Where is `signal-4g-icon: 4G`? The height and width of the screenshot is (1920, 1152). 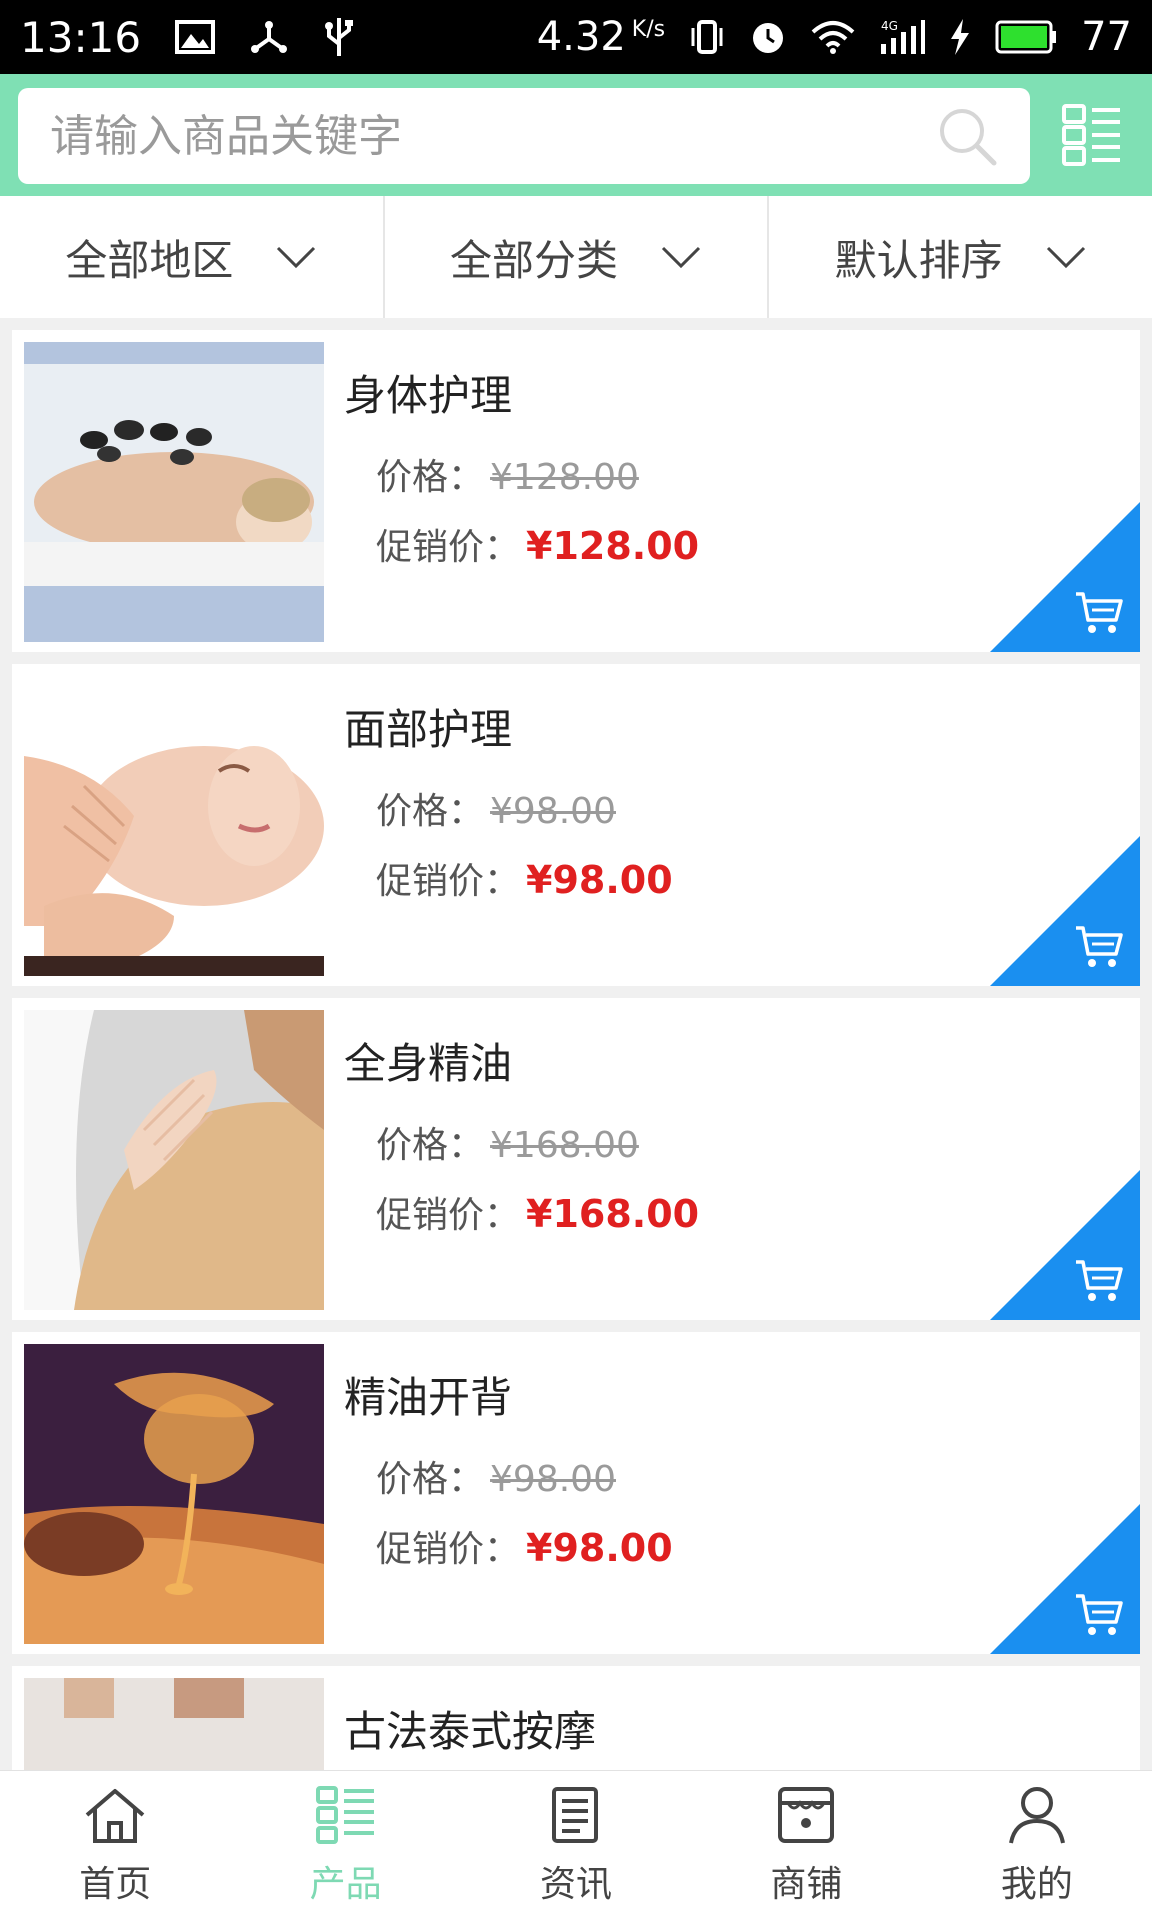
signal-4g-icon: 4G is located at coordinates (903, 36).